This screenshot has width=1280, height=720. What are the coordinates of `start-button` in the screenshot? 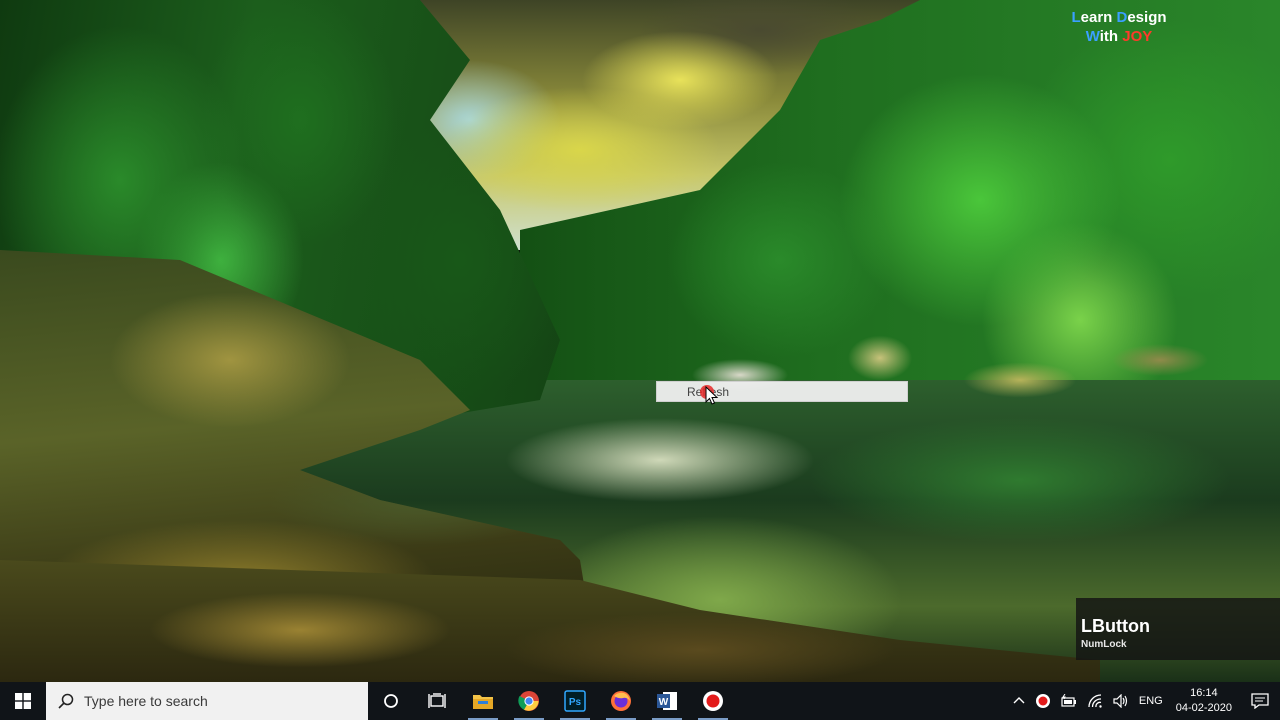 It's located at (23, 701).